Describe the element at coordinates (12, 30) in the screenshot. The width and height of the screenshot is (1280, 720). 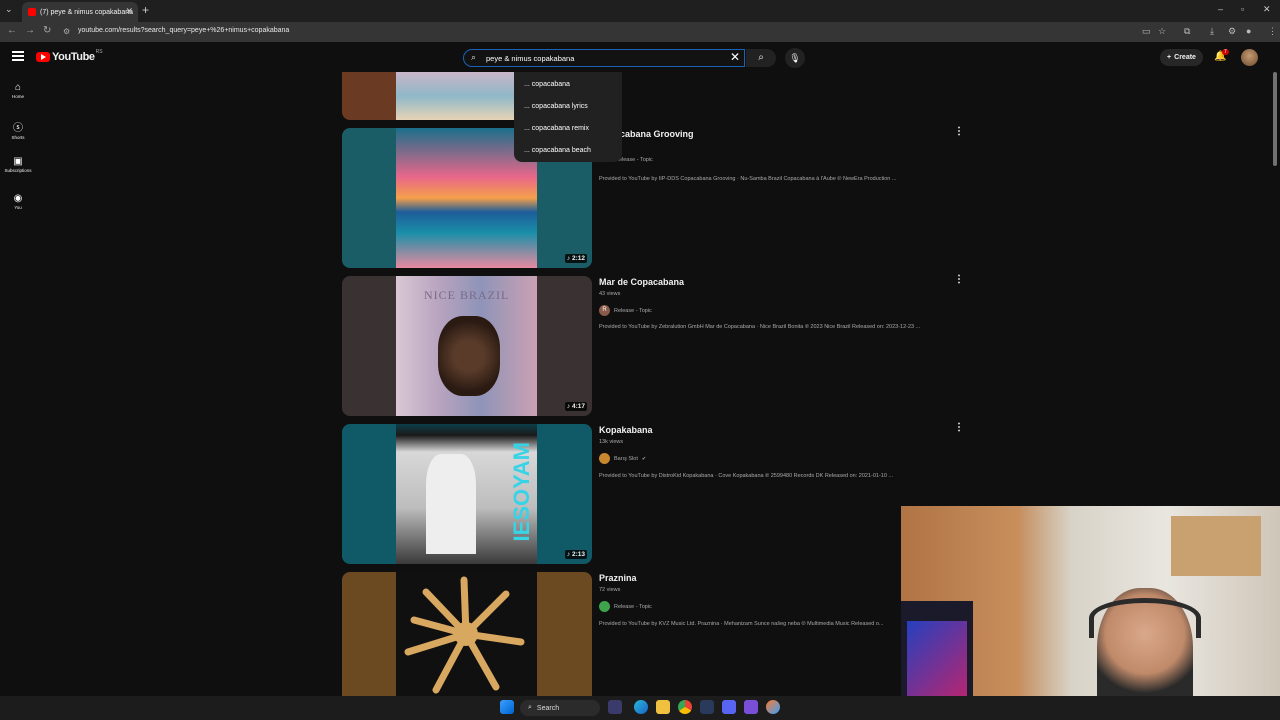
I see `back-icon: ←` at that location.